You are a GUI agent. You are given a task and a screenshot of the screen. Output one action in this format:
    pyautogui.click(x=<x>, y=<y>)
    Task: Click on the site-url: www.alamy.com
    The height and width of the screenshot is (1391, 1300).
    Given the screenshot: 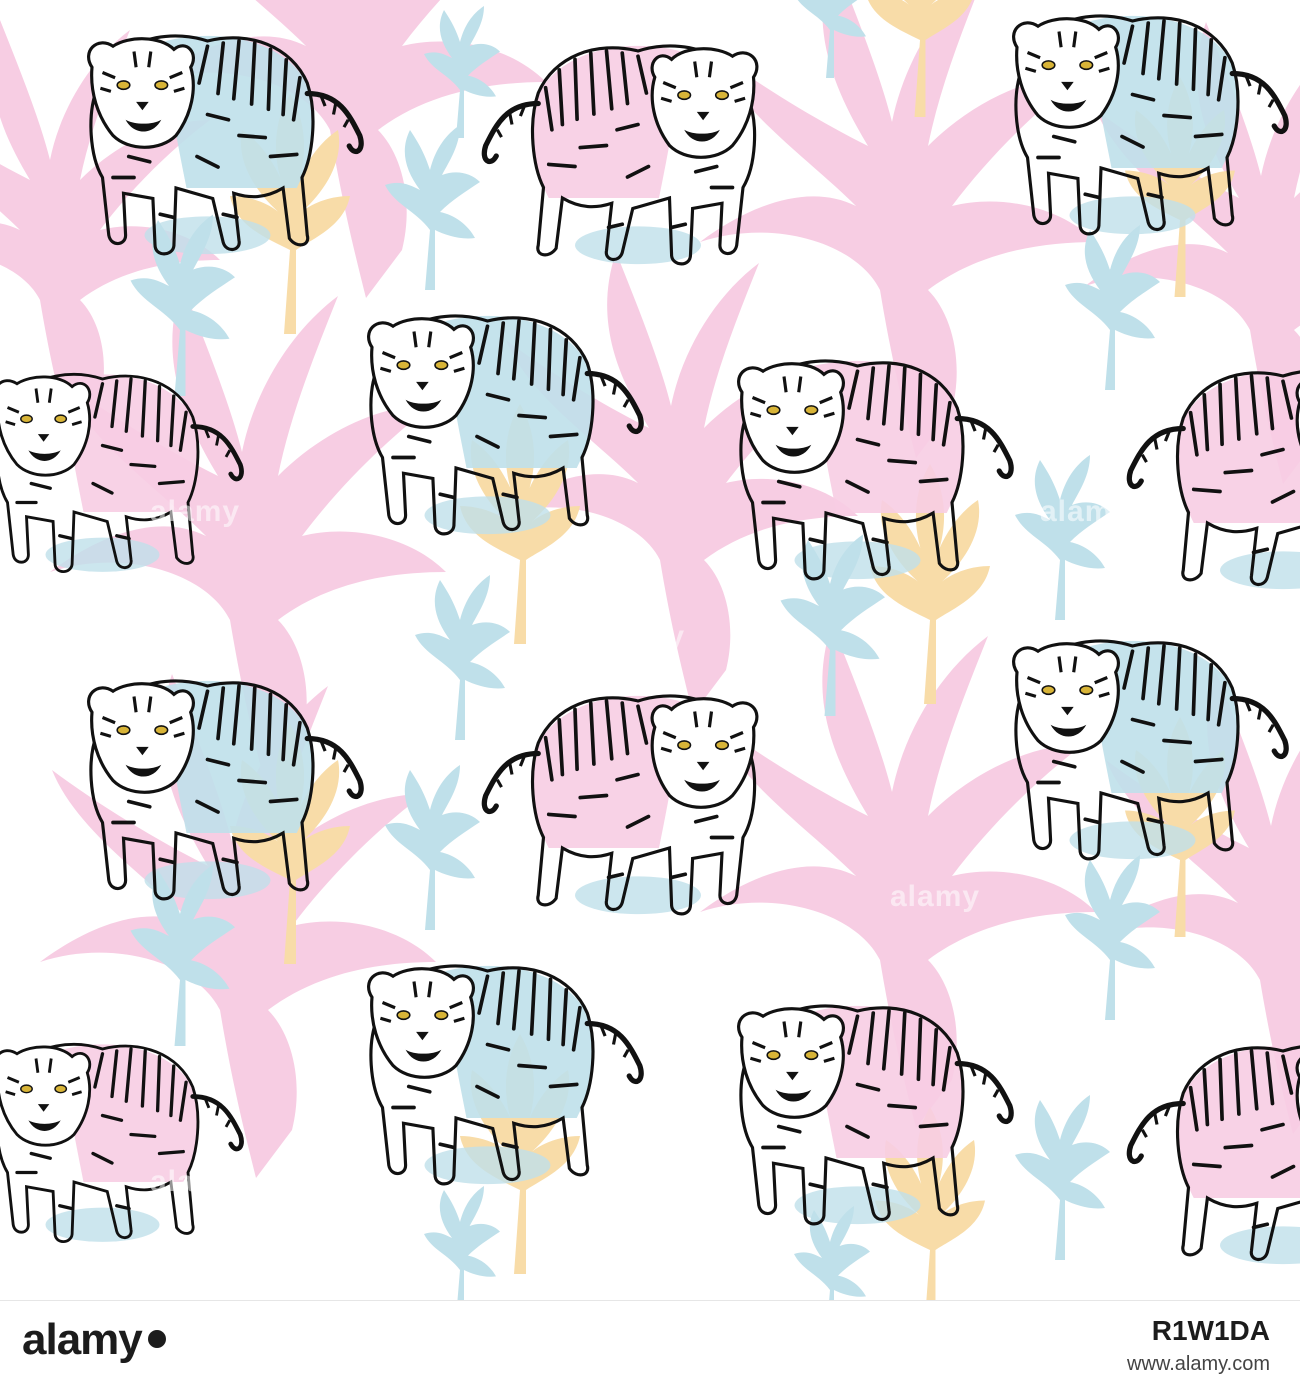 What is the action you would take?
    pyautogui.click(x=1198, y=1364)
    